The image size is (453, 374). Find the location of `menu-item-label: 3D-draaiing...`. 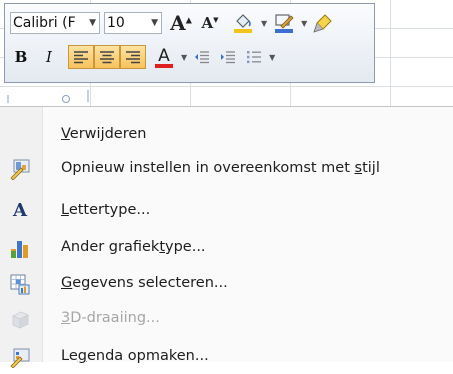

menu-item-label: 3D-draaiing... is located at coordinates (110, 318).